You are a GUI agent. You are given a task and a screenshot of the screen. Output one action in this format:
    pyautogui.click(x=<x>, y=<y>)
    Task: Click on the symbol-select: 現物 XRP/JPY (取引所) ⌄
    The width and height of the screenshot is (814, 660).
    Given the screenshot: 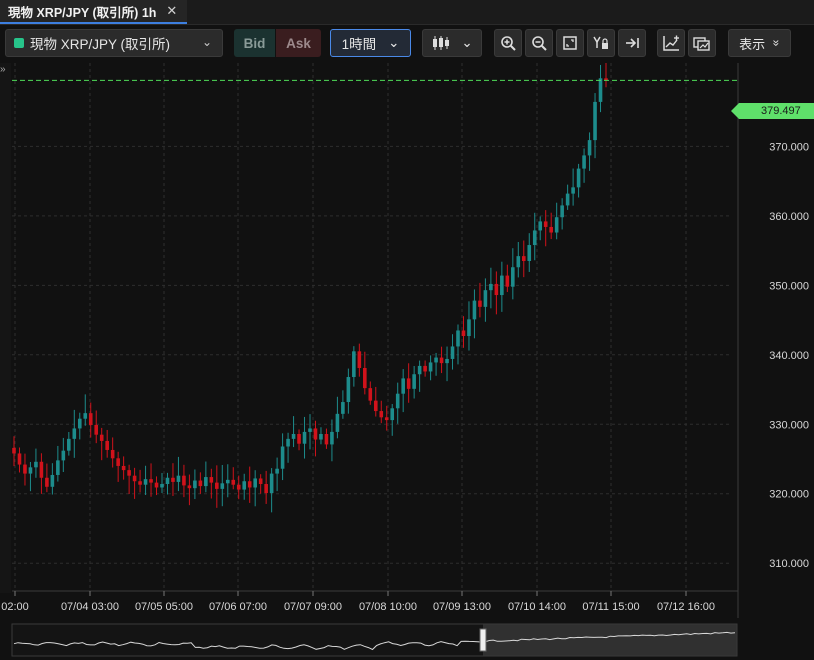 What is the action you would take?
    pyautogui.click(x=114, y=43)
    